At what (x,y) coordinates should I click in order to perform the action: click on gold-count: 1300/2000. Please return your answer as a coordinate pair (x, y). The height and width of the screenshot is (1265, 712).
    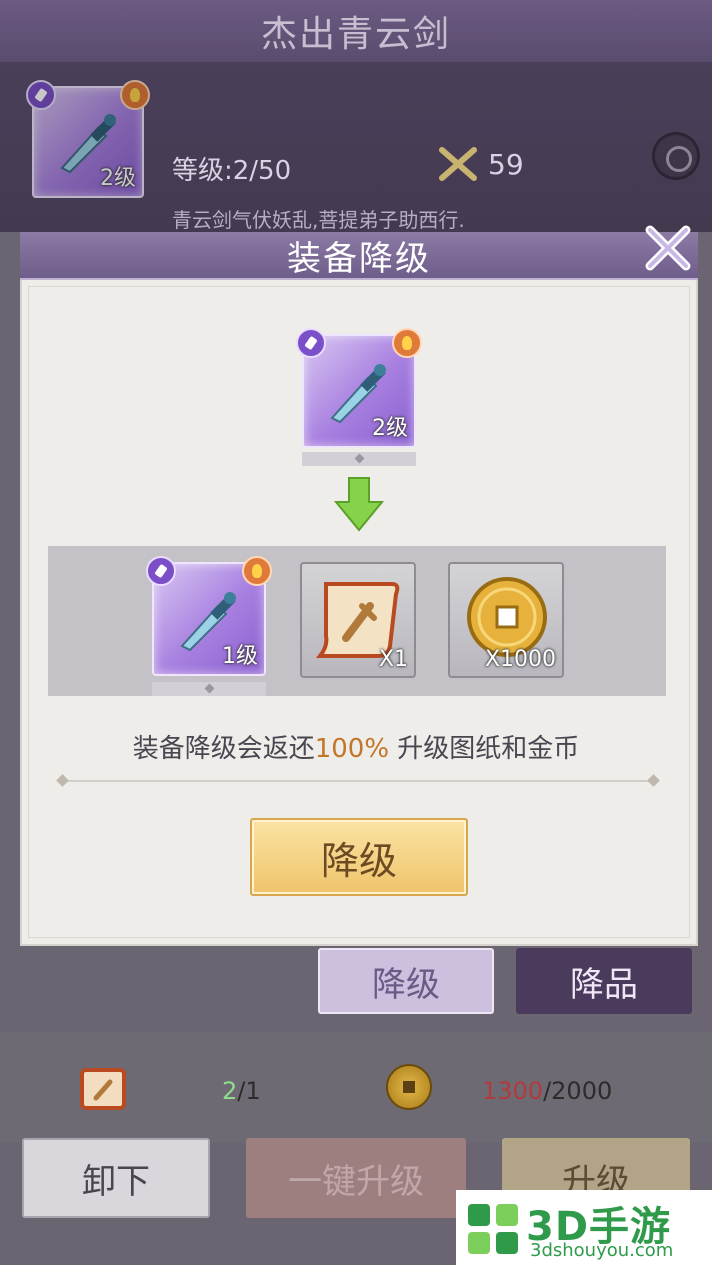
    Looking at the image, I should click on (547, 1091).